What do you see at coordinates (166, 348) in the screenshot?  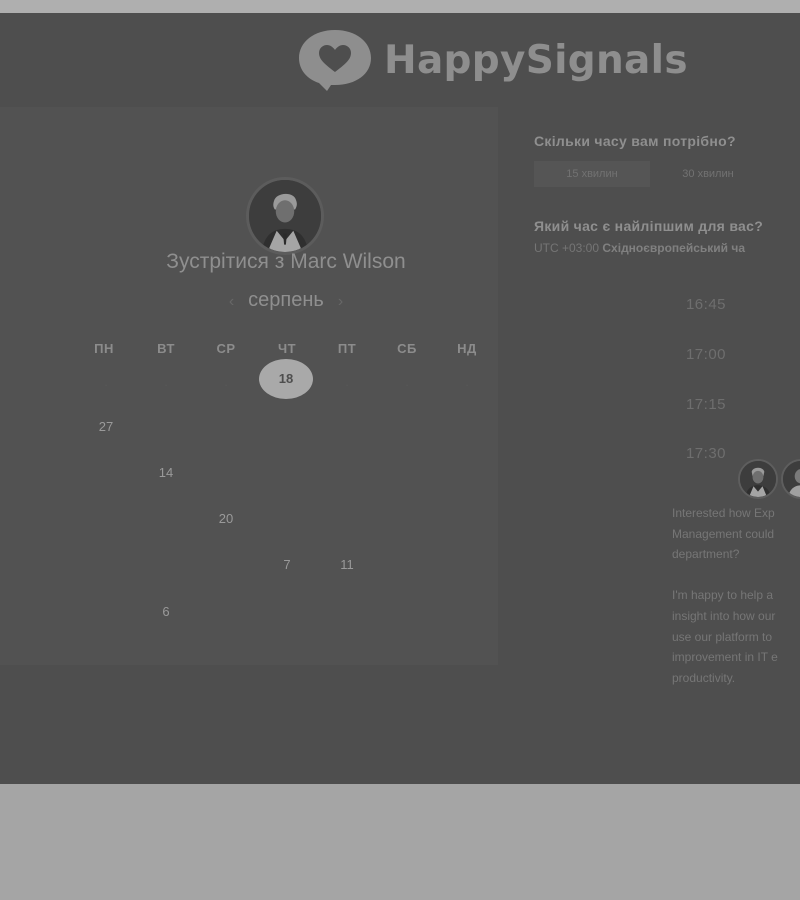 I see `weekday-header: ВТ` at bounding box center [166, 348].